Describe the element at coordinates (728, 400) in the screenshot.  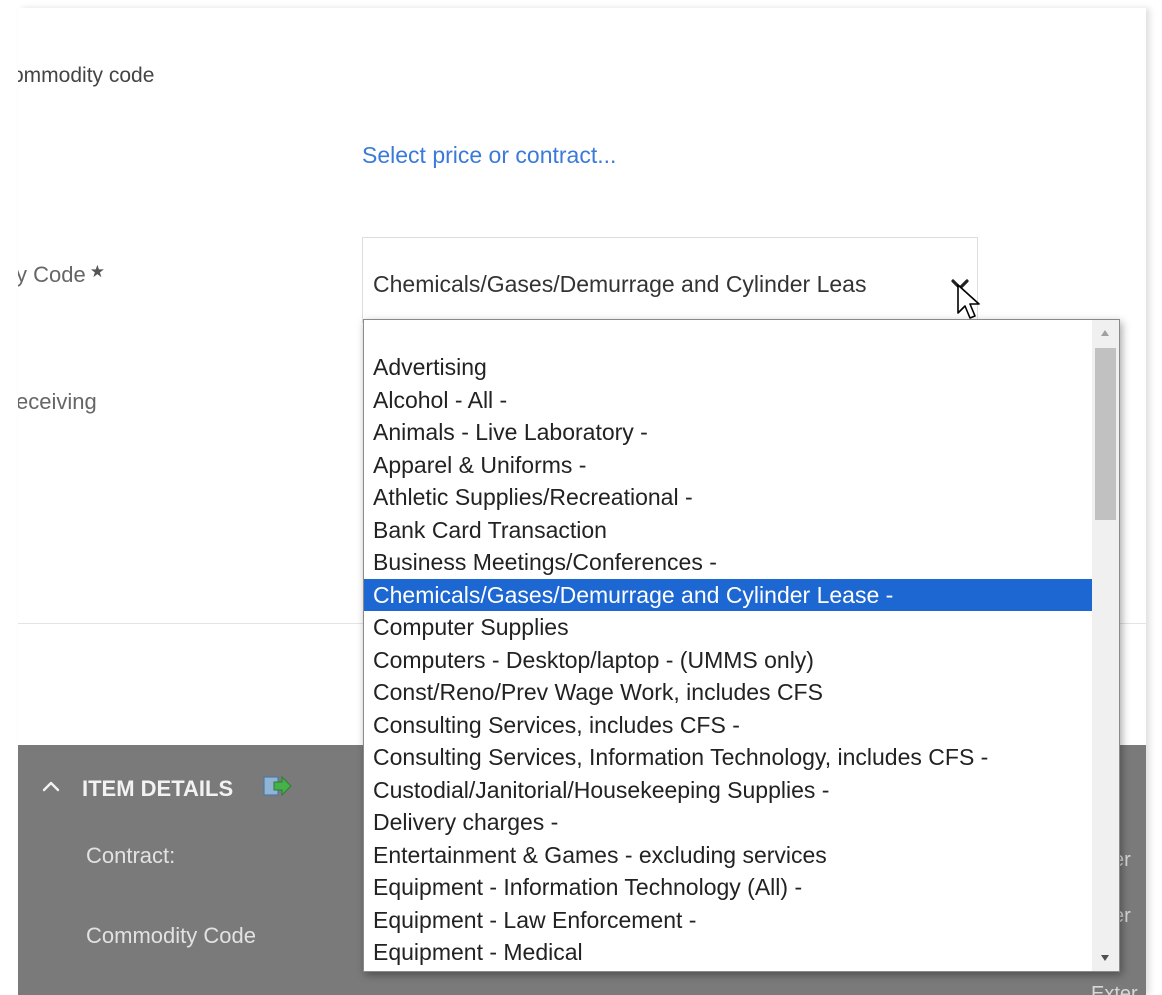
I see `dropdown-option: Alcohol - All -` at that location.